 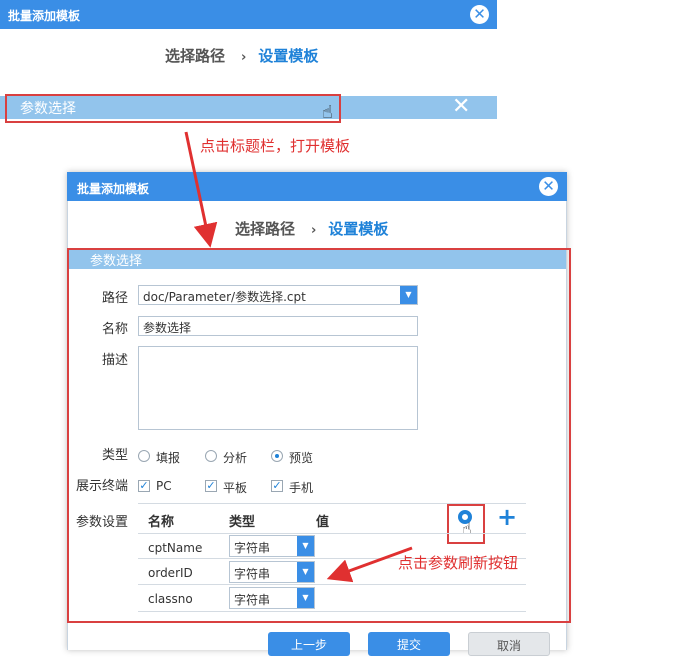 I want to click on dialog-title: 批量添加模板, so click(x=113, y=189).